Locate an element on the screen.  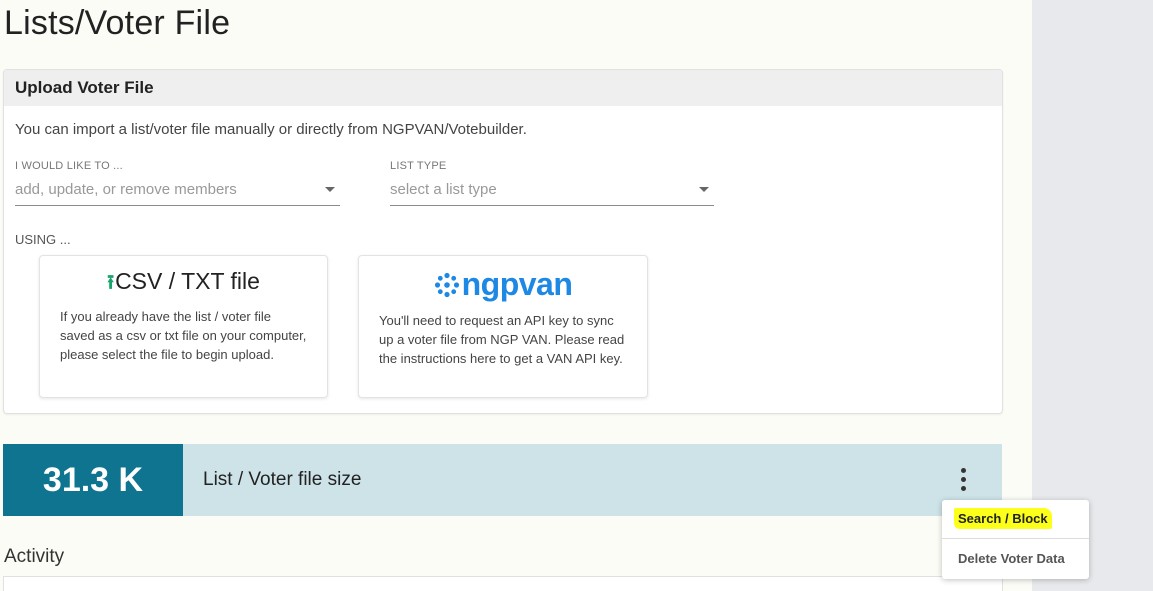
menu-item-delete-voter-data-label: Delete Voter Data is located at coordinates (1011, 558).